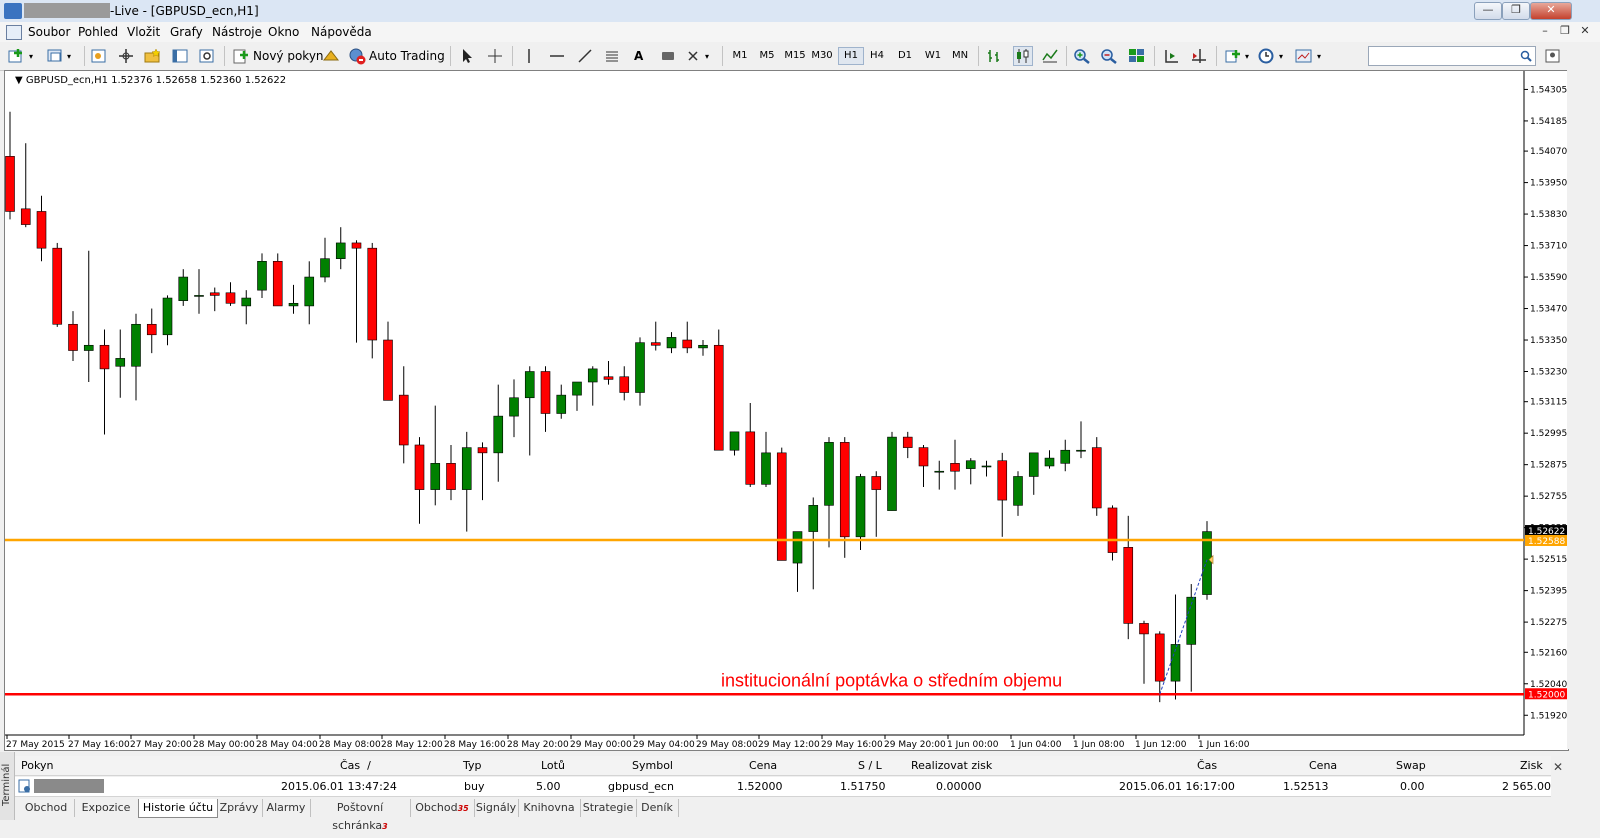 The height and width of the screenshot is (838, 1600). Describe the element at coordinates (98, 32) in the screenshot. I see `menu-pohled: Pohled` at that location.